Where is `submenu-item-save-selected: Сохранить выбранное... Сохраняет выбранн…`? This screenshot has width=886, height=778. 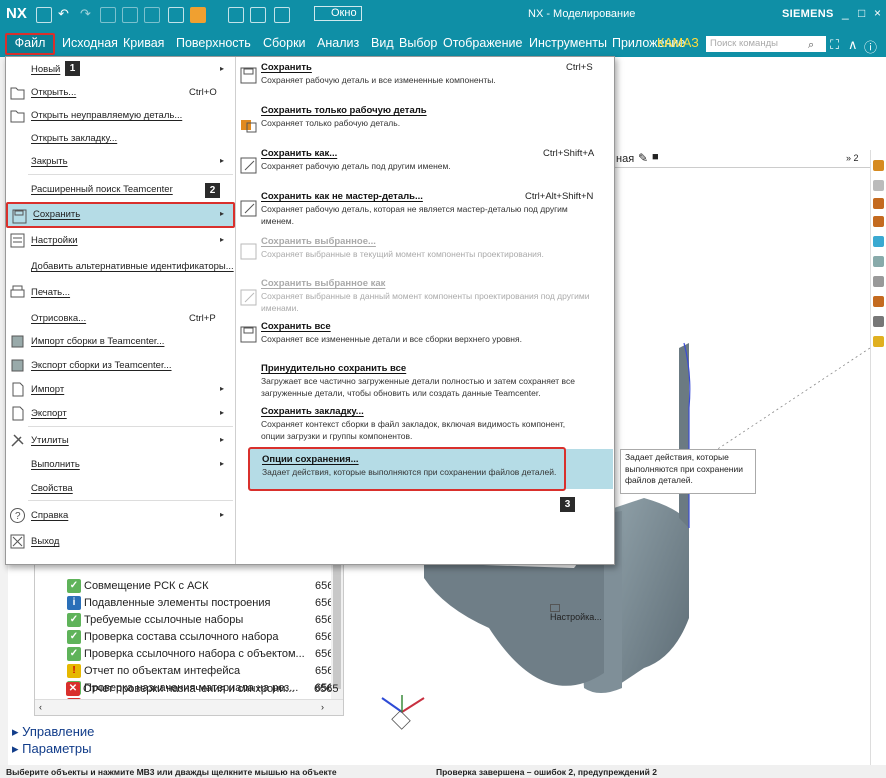 submenu-item-save-selected: Сохранить выбранное... Сохраняет выбранн… is located at coordinates (425, 254).